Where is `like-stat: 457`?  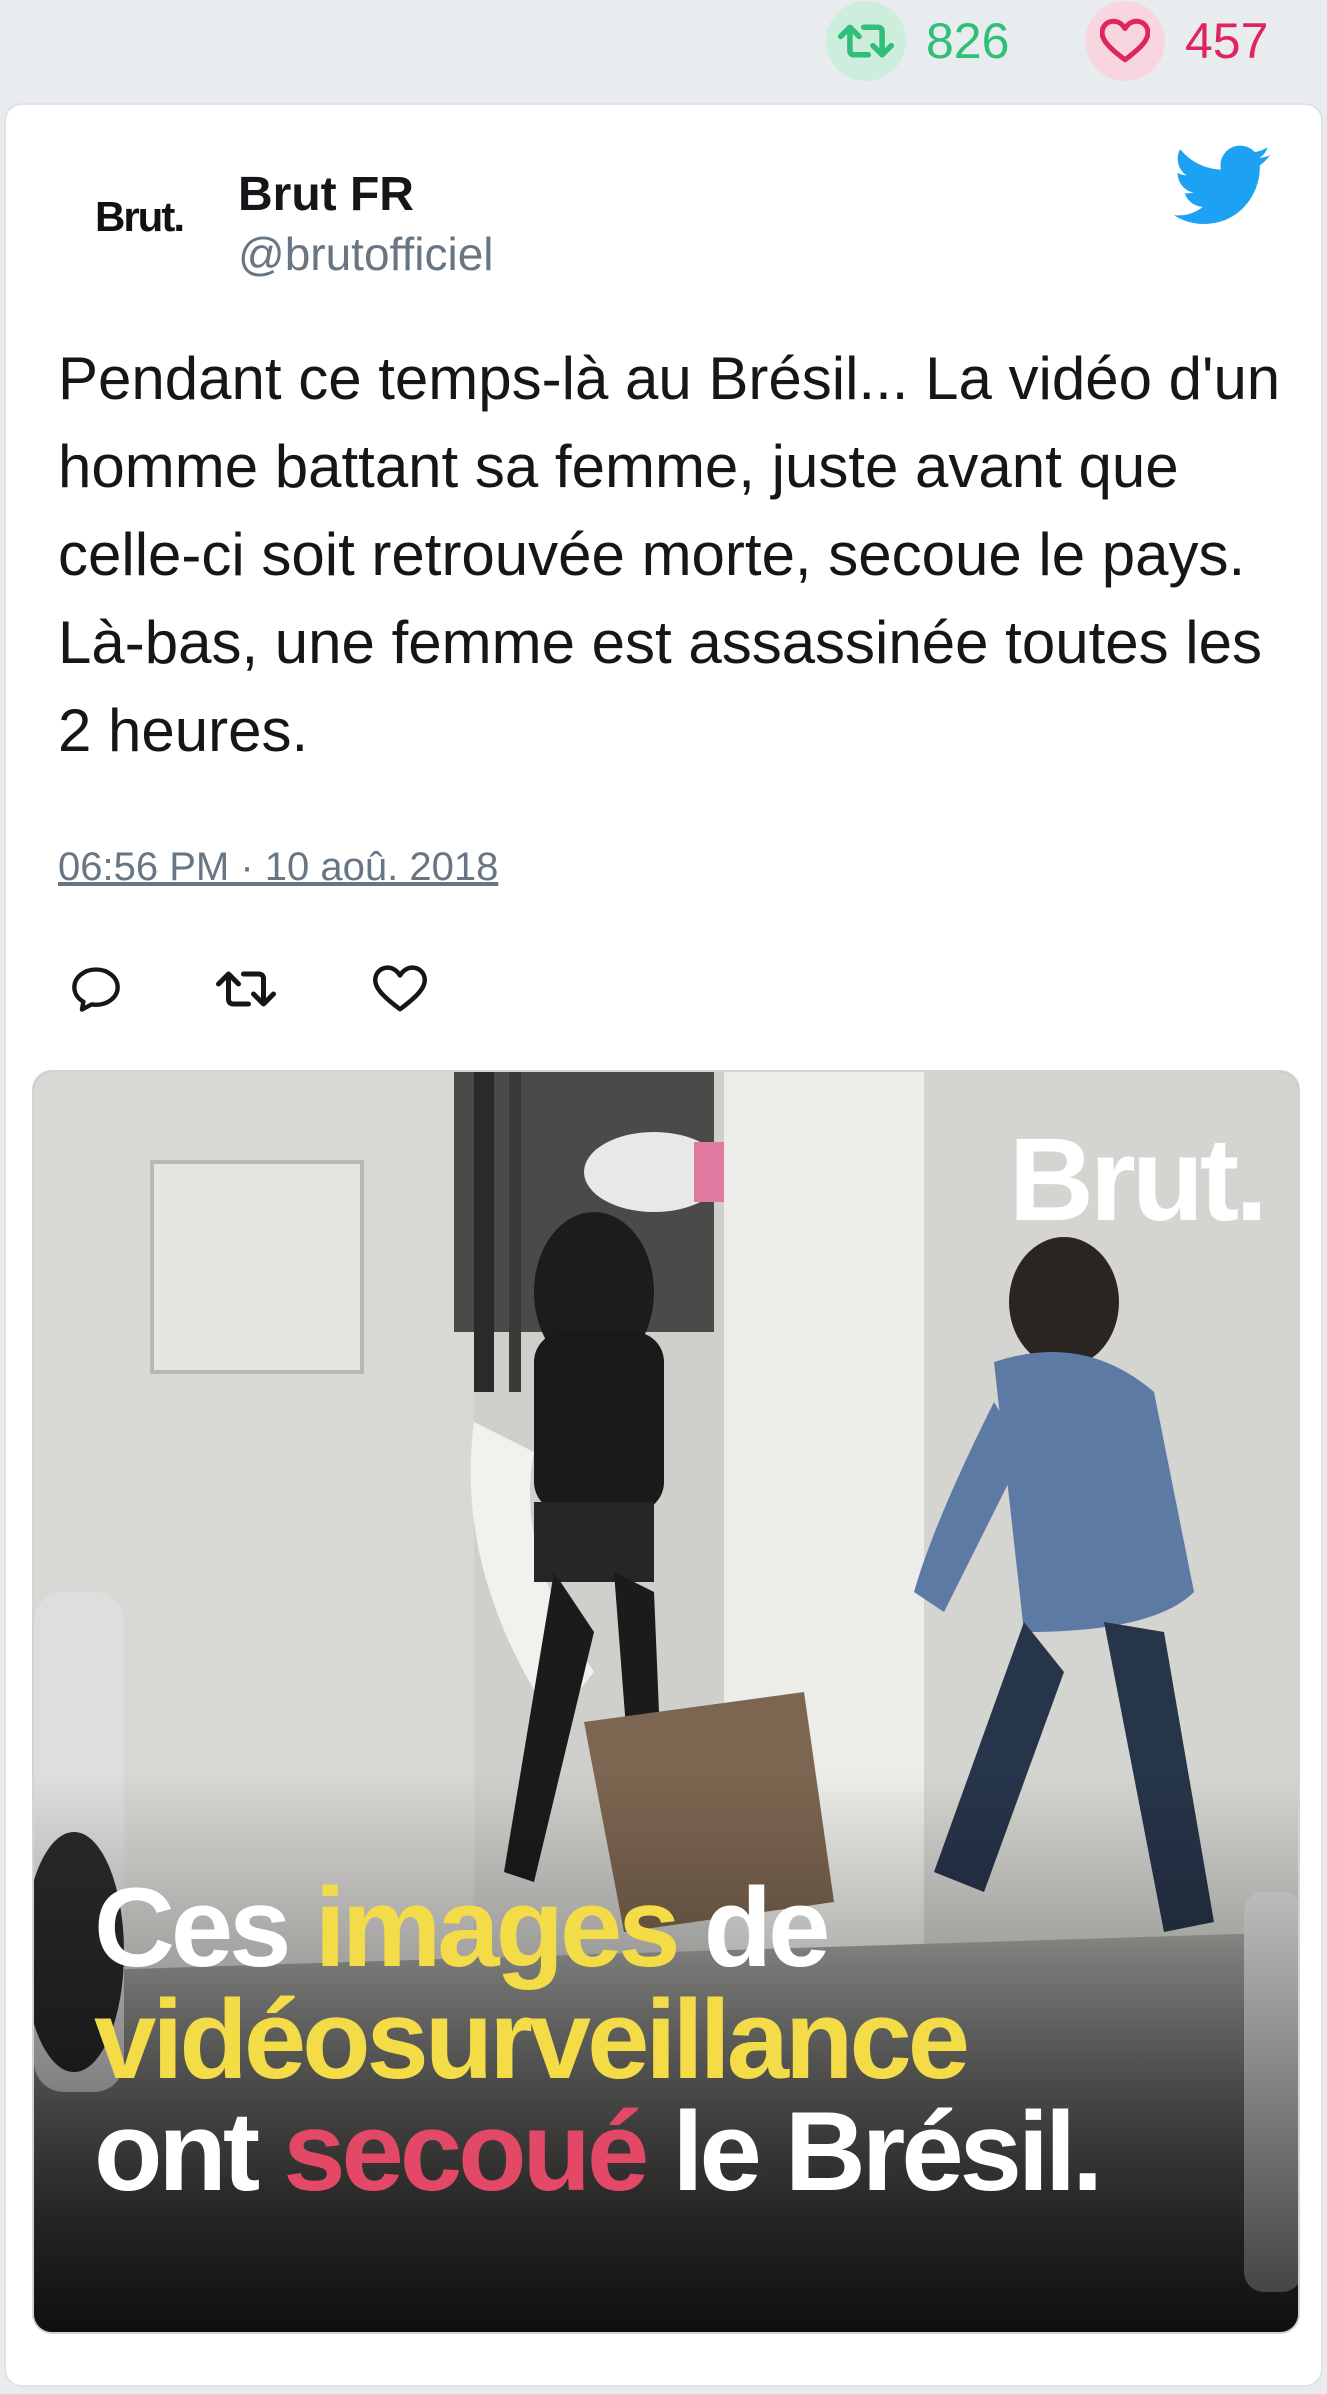
like-stat: 457 is located at coordinates (1176, 41).